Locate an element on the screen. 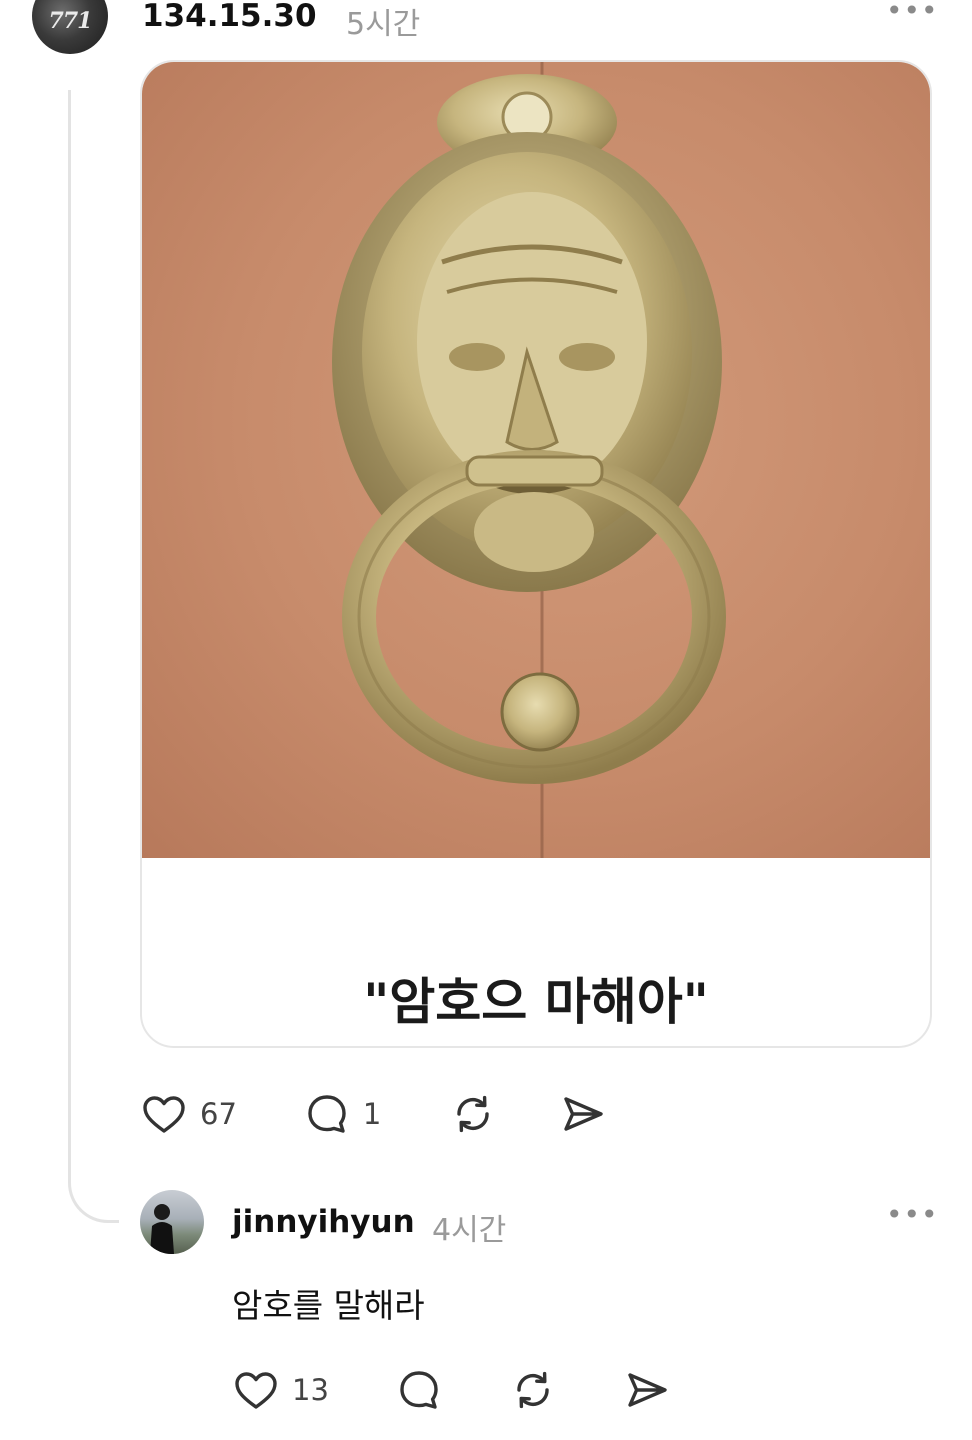 The width and height of the screenshot is (972, 1440). avatar: ~ ~ ~ 771 is located at coordinates (70, 27).